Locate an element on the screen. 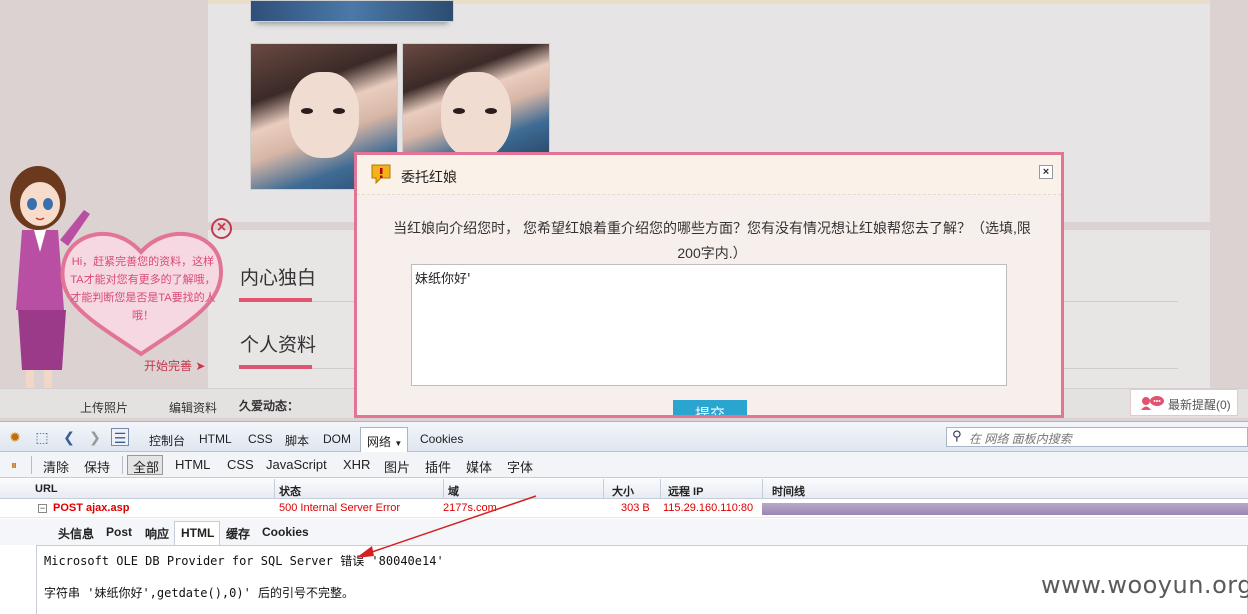  response-error-detail: 字符串 '妹纸你好',getdate(),0)' 后的引号不完整。 is located at coordinates (199, 593).